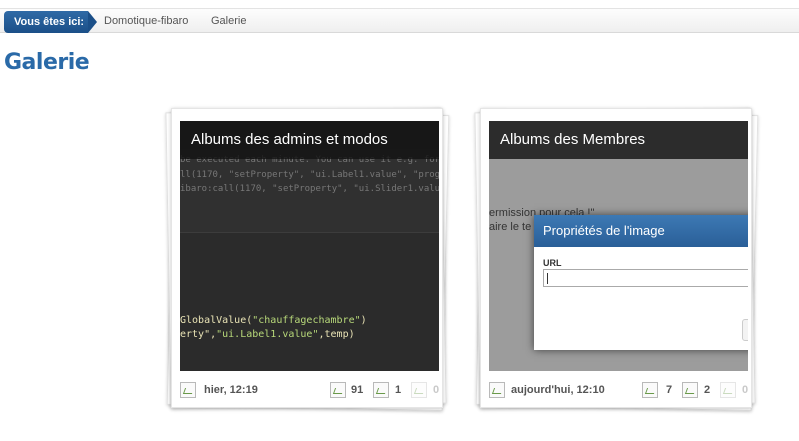  What do you see at coordinates (669, 390) in the screenshot?
I see `images-count: 7` at bounding box center [669, 390].